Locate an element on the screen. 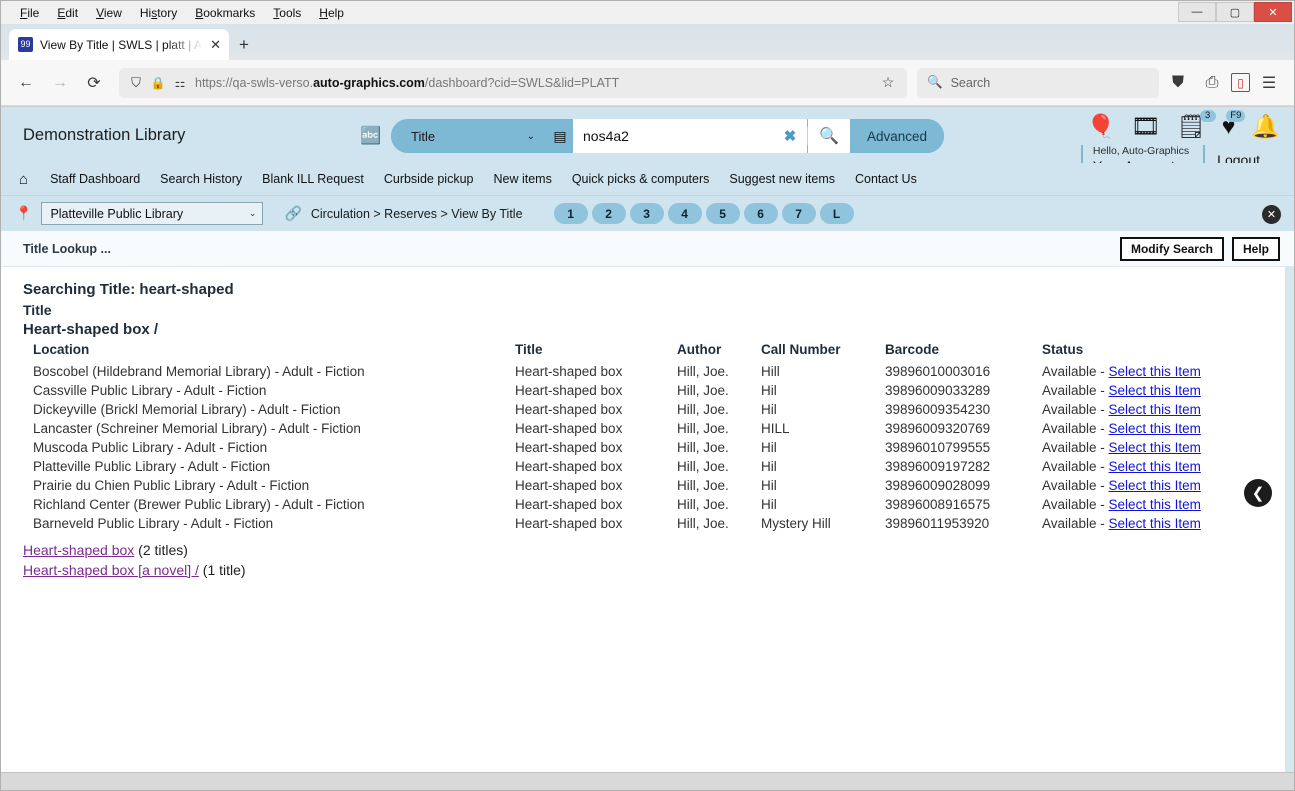  breadcrumb: Circulation > Reserves > View By Title is located at coordinates (416, 213).